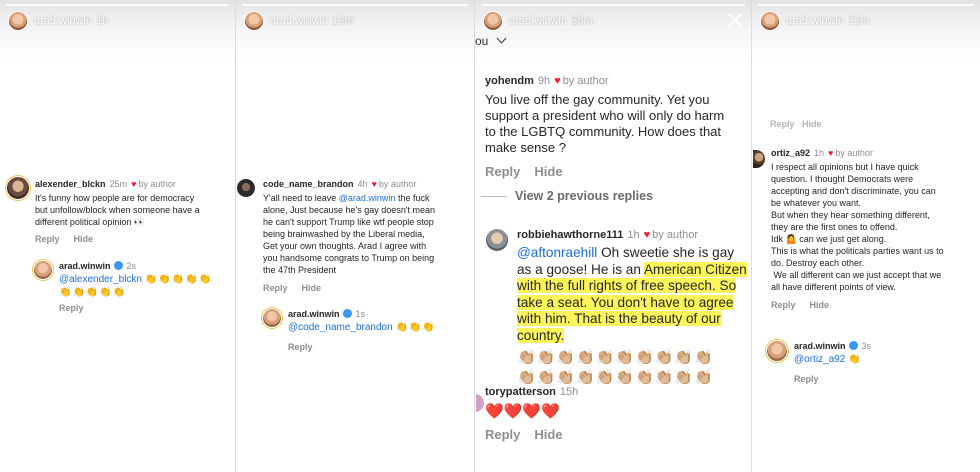 Image resolution: width=980 pixels, height=472 pixels. What do you see at coordinates (482, 41) in the screenshot?
I see `partial-text: ou` at bounding box center [482, 41].